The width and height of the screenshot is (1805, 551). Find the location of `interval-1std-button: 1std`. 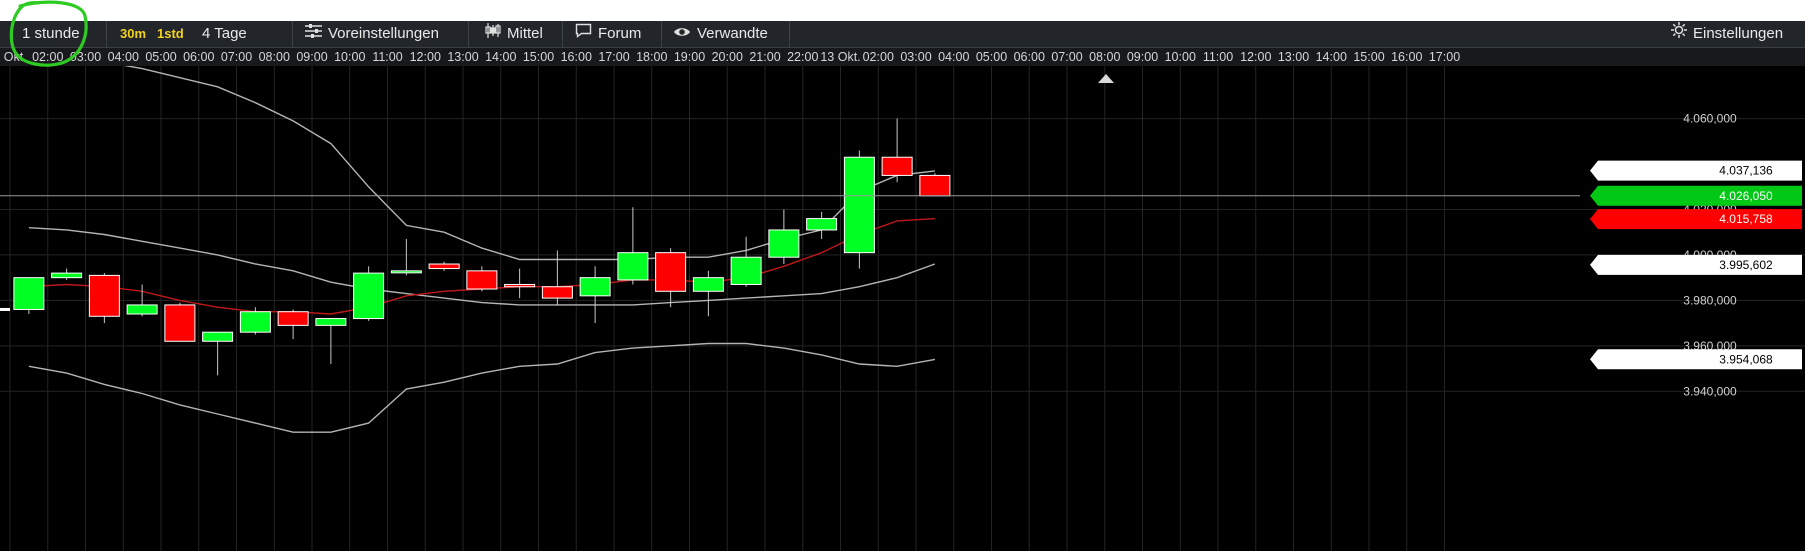

interval-1std-button: 1std is located at coordinates (170, 34).